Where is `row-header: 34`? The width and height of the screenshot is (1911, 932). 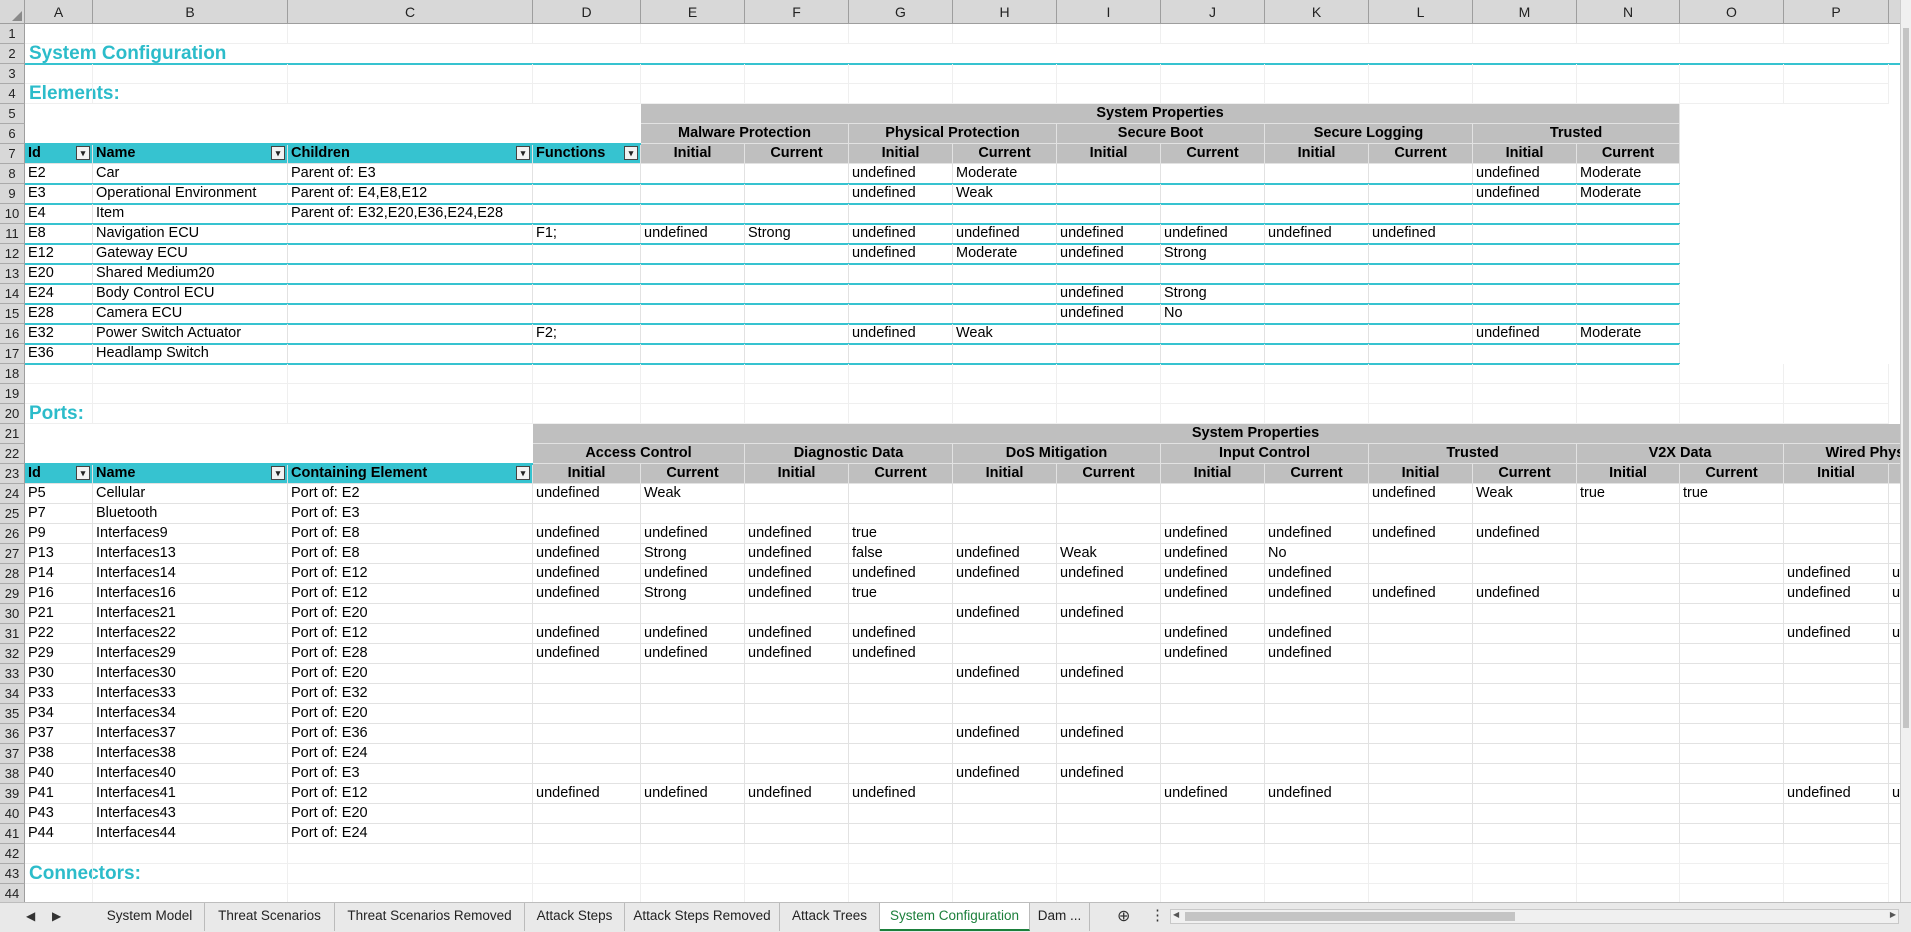 row-header: 34 is located at coordinates (12, 694).